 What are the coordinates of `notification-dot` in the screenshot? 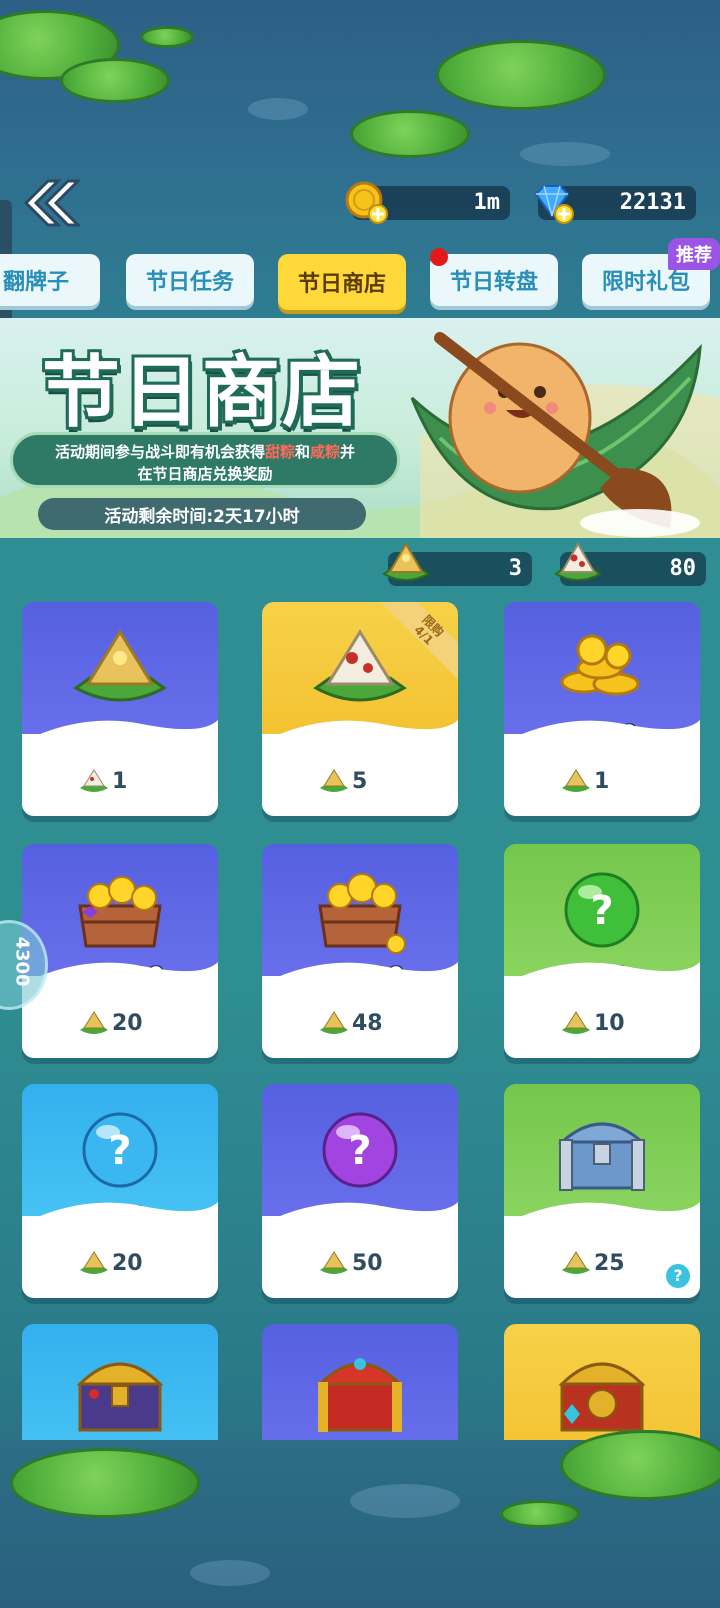 It's located at (439, 257).